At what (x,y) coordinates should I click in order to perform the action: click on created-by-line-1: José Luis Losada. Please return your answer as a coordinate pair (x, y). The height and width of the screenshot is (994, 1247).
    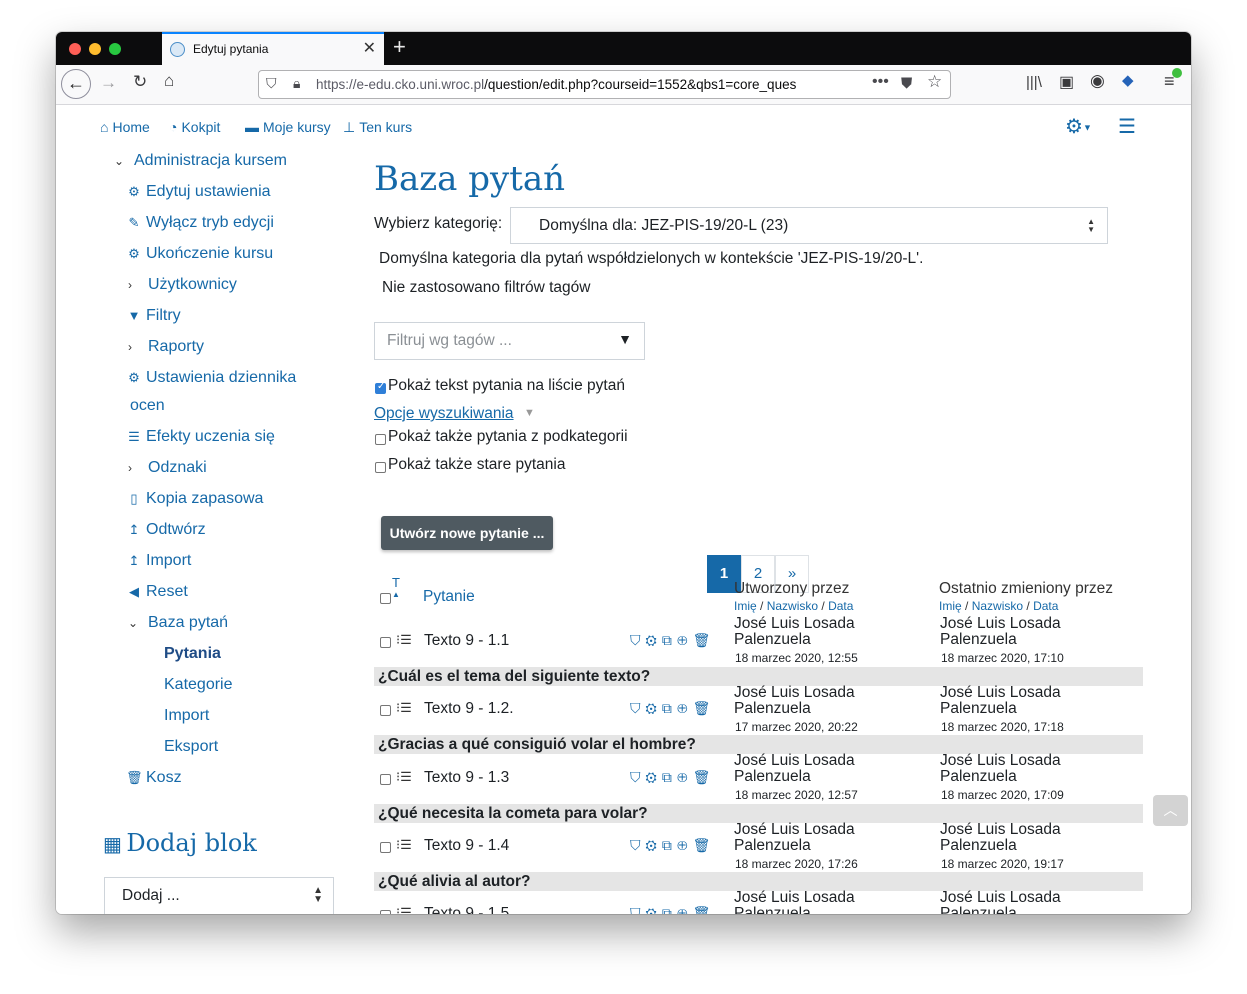
    Looking at the image, I should click on (794, 829).